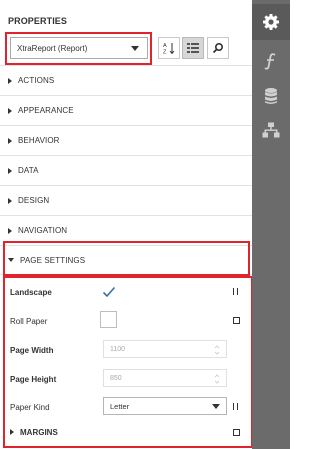 Image resolution: width=320 pixels, height=449 pixels. Describe the element at coordinates (43, 230) in the screenshot. I see `section-label: NAVIGATION` at that location.